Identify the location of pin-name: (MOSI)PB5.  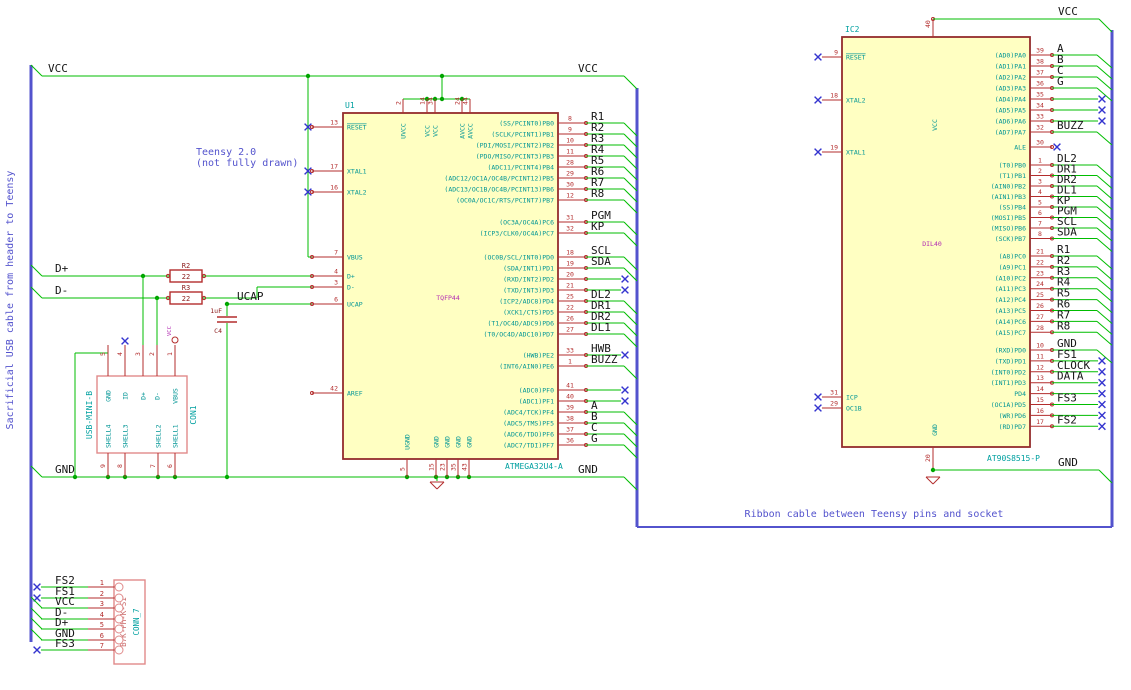
(1008, 218).